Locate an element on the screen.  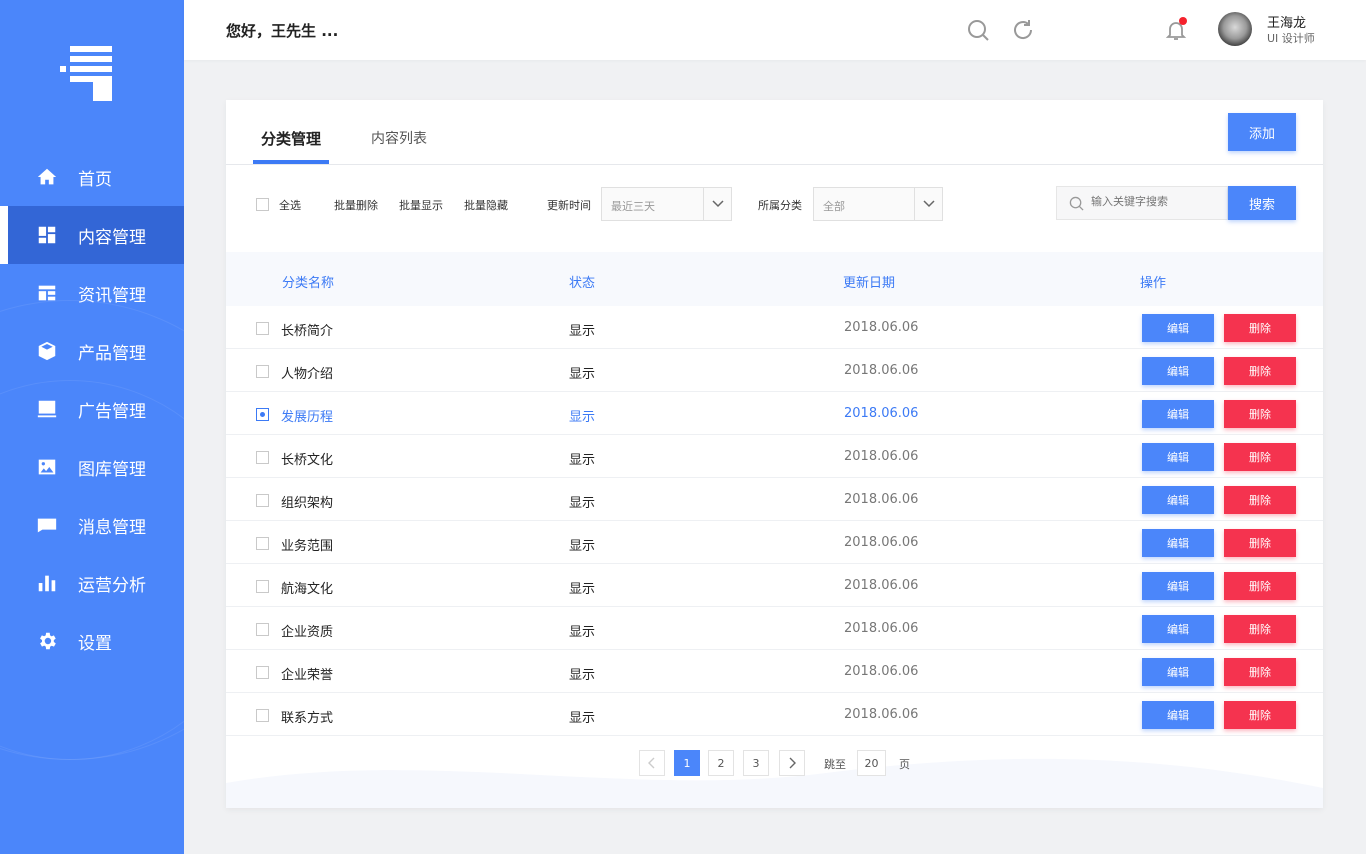
sidebar-item-label: 产品管理 is located at coordinates (112, 353).